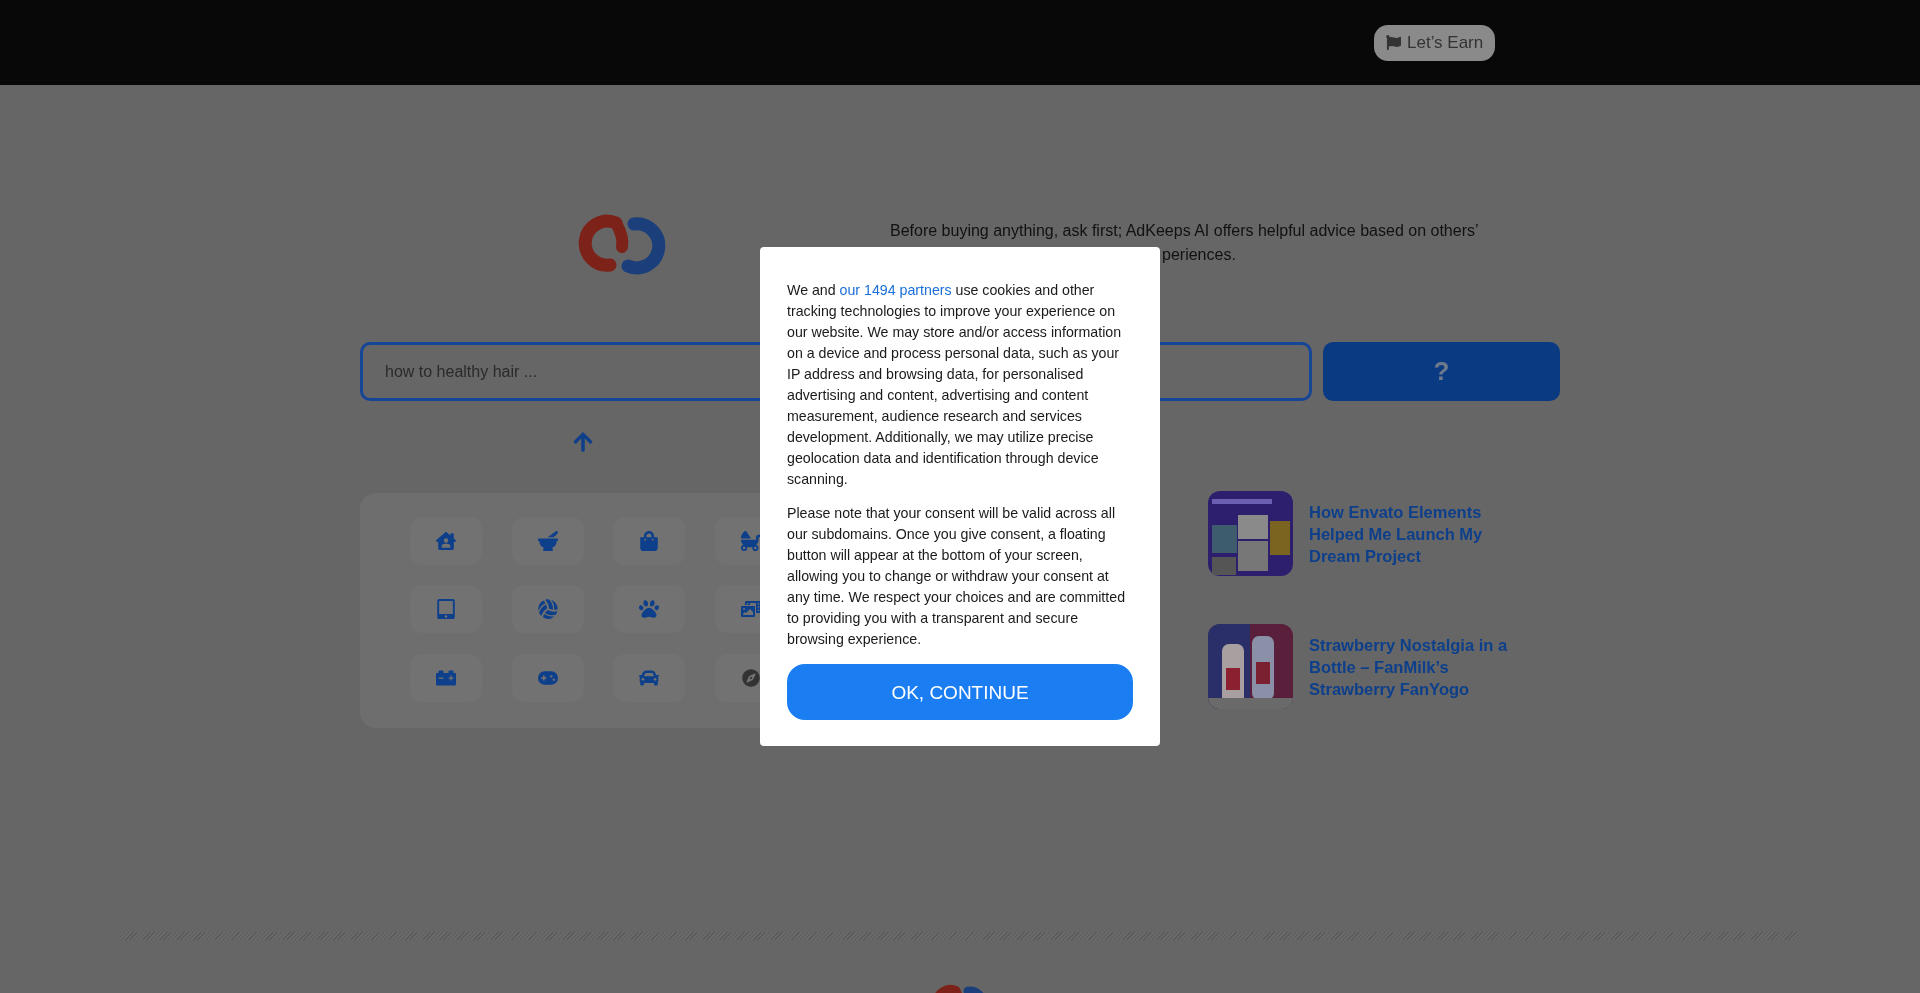 The height and width of the screenshot is (993, 1920). What do you see at coordinates (547, 541) in the screenshot?
I see `mortar-pestle-icon` at bounding box center [547, 541].